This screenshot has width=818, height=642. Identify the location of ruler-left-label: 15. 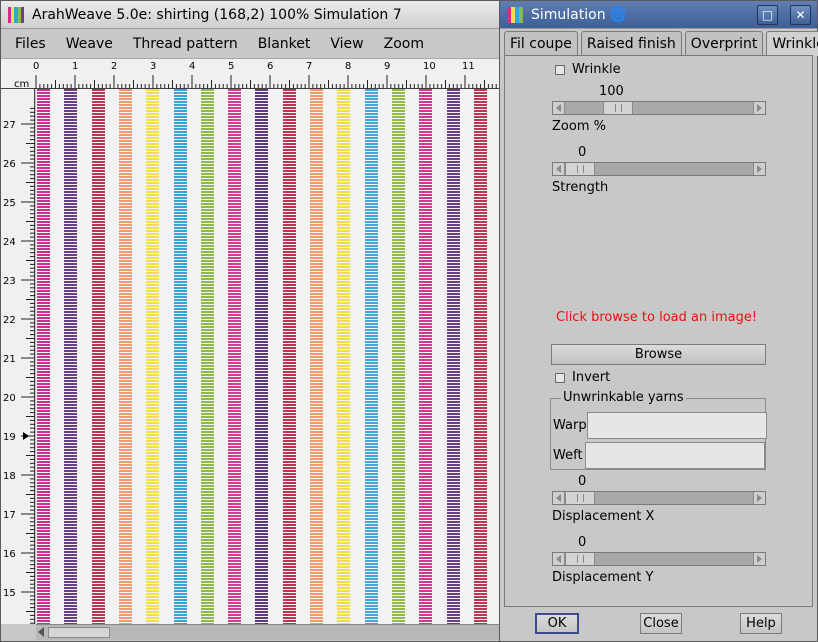
(9, 593).